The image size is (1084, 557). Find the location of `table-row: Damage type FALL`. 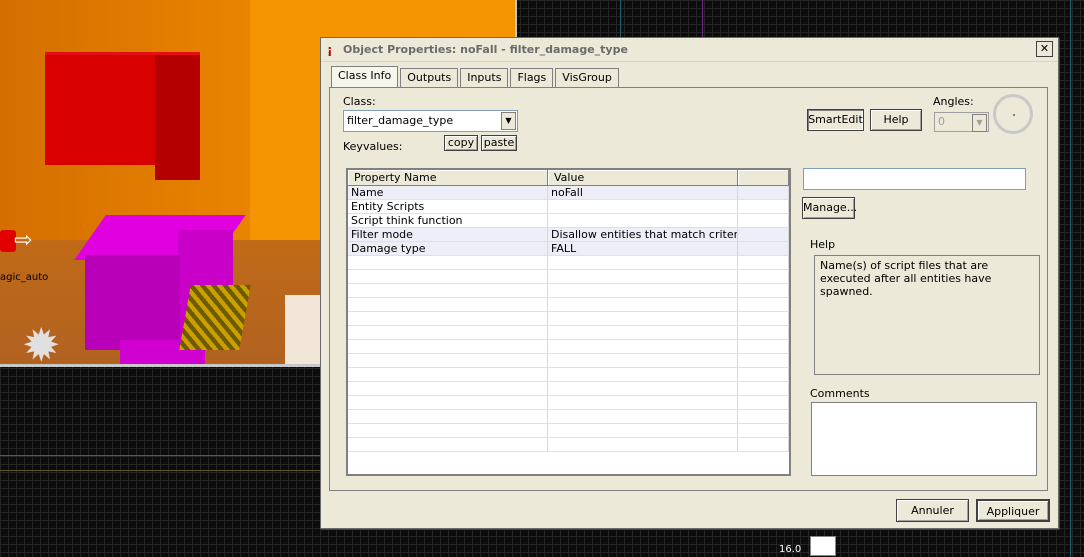

table-row: Damage type FALL is located at coordinates (568, 249).